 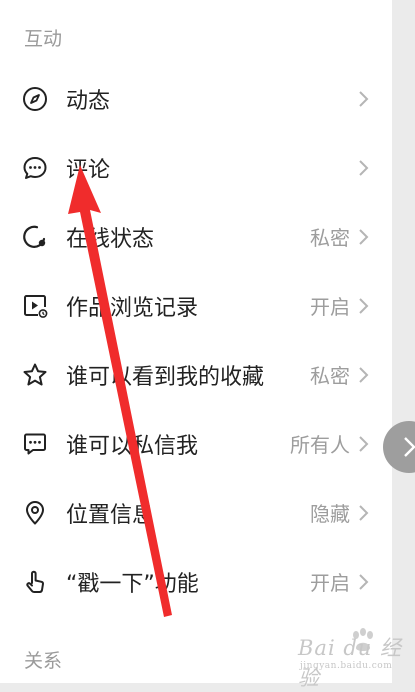 I want to click on settings-row-location: 位置信息 隐藏, so click(x=196, y=512).